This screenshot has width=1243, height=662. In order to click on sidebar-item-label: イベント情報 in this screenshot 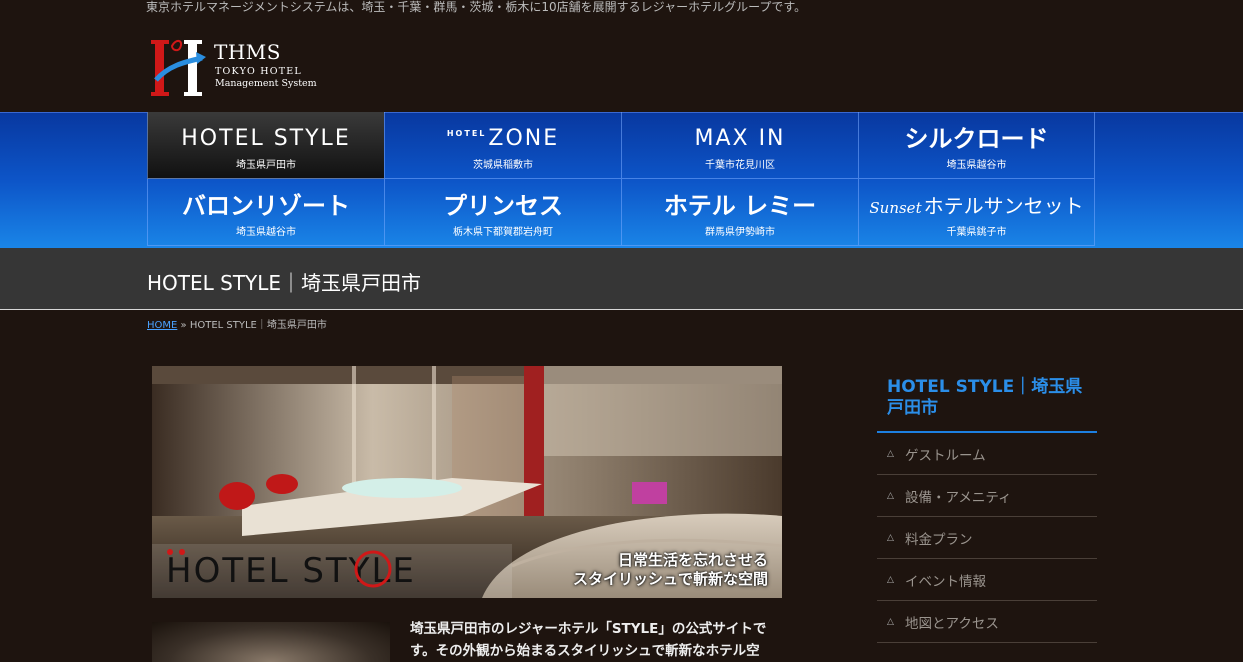, I will do `click(945, 581)`.